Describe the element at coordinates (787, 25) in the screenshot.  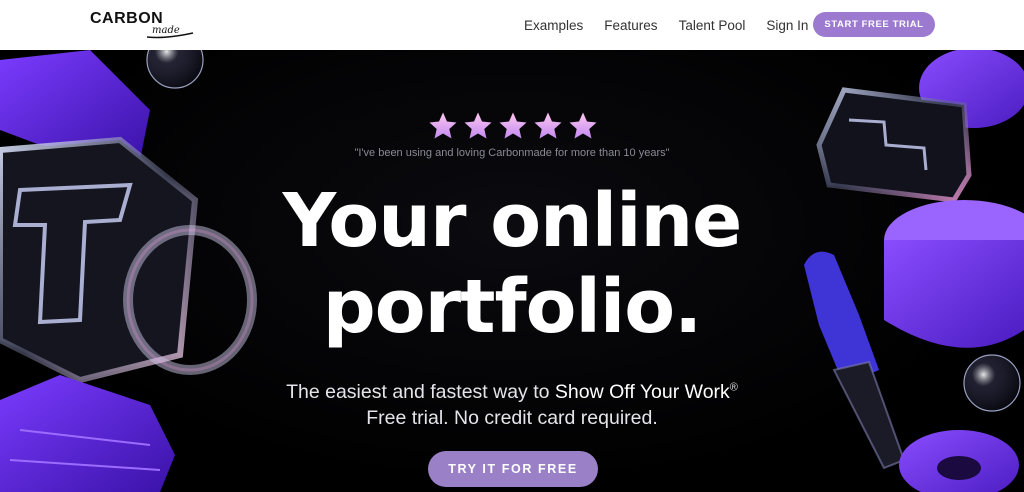
I see `nav-sign-in: Sign In` at that location.